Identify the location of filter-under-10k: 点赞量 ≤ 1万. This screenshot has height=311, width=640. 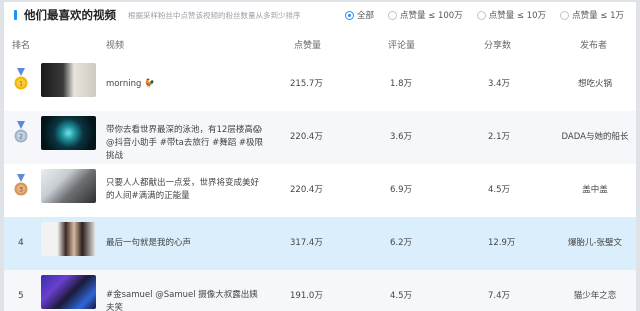
(592, 15).